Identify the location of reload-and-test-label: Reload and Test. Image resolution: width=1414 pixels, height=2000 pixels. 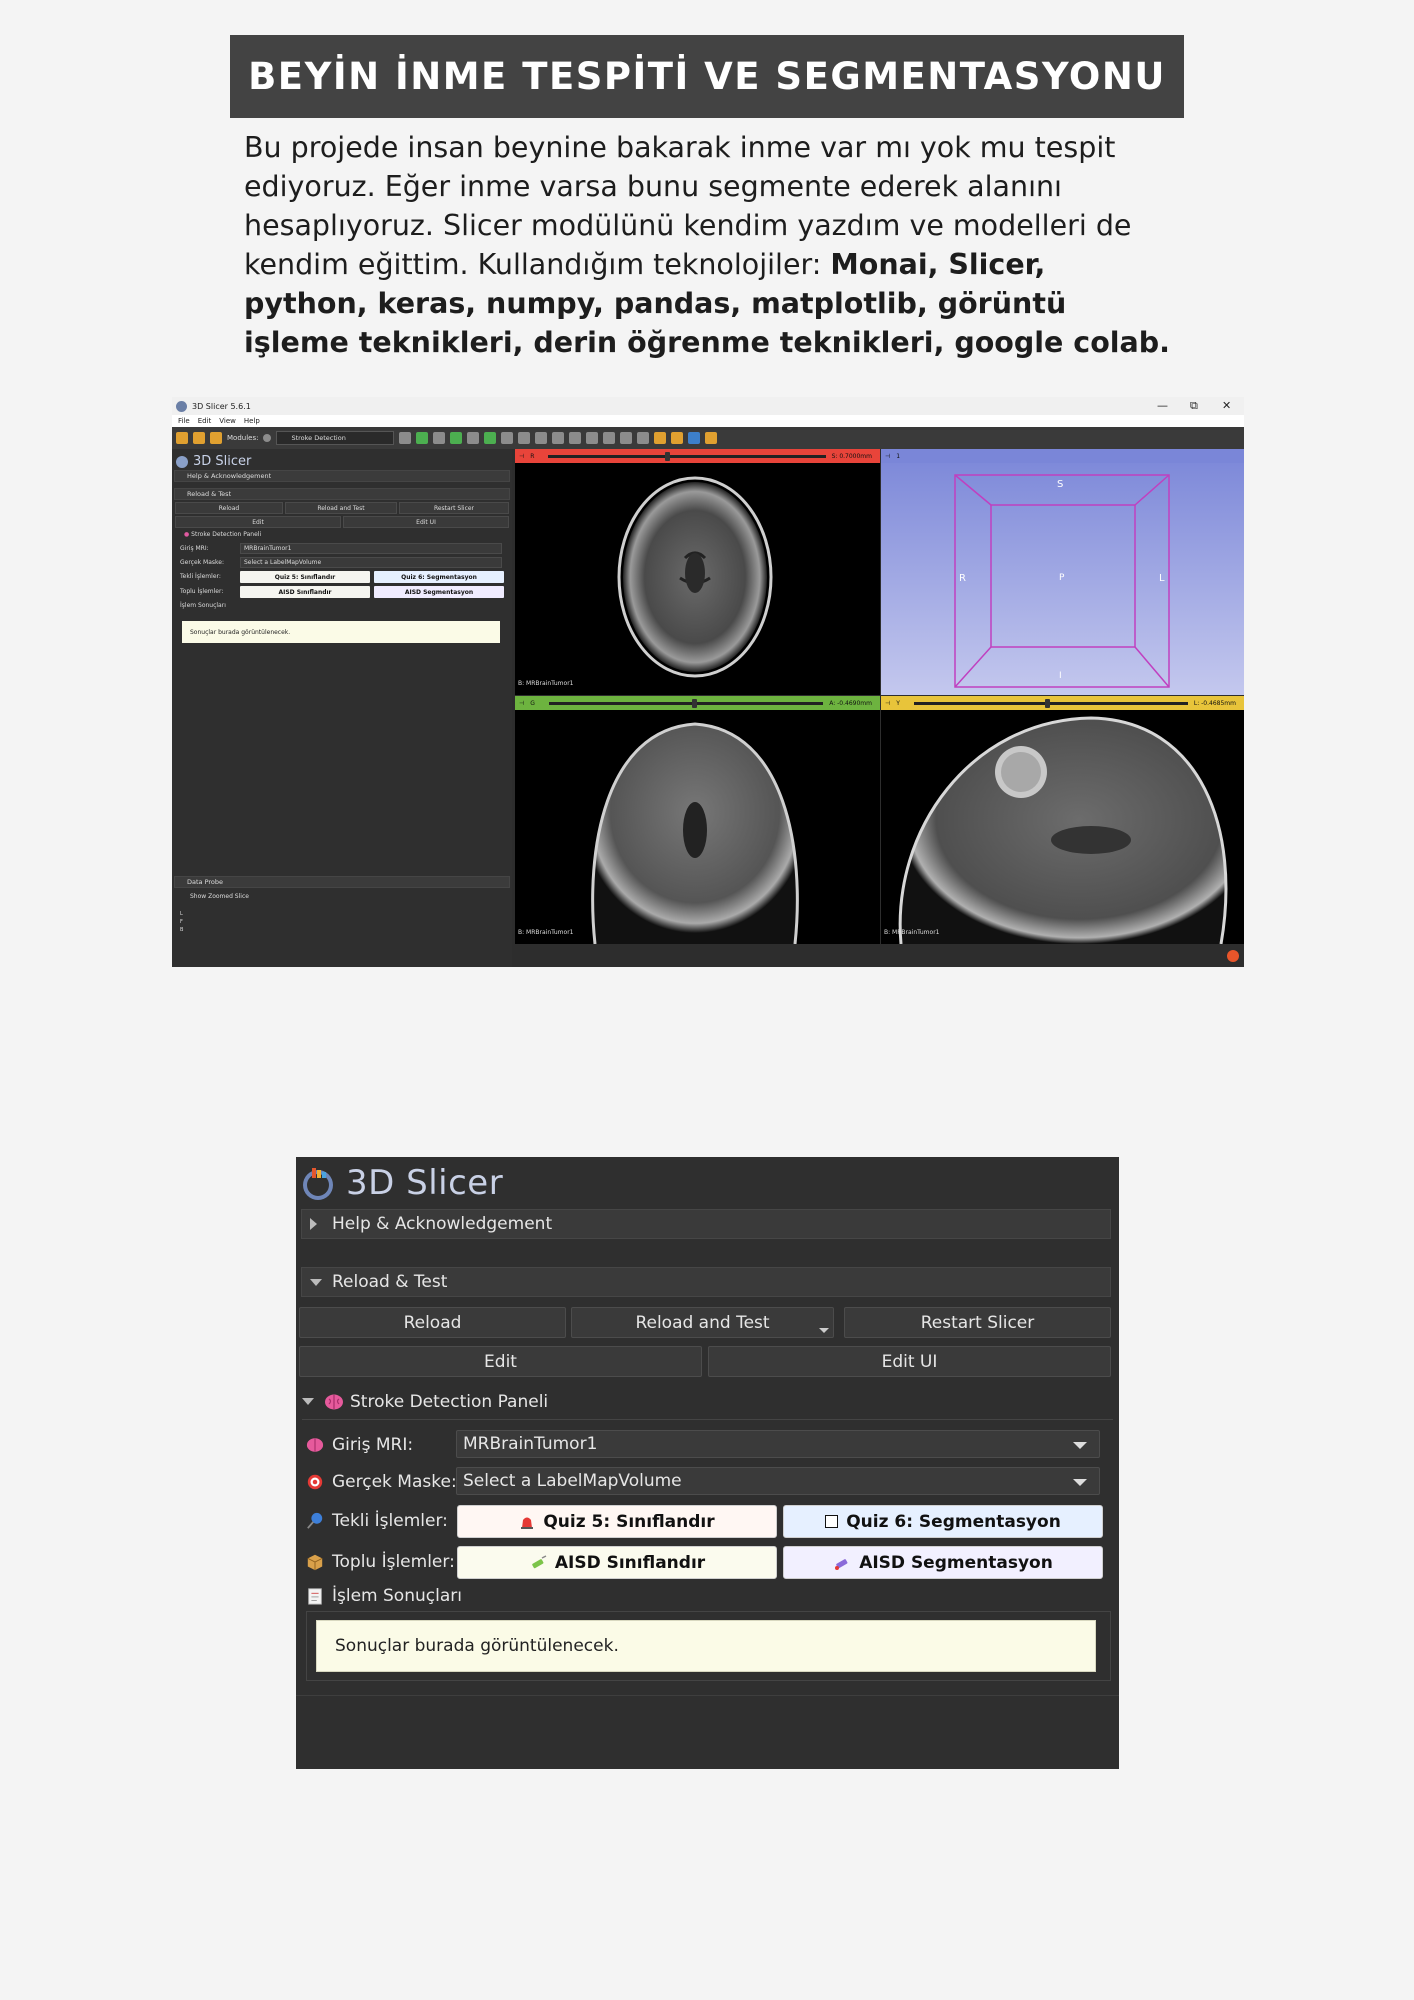
(702, 1322).